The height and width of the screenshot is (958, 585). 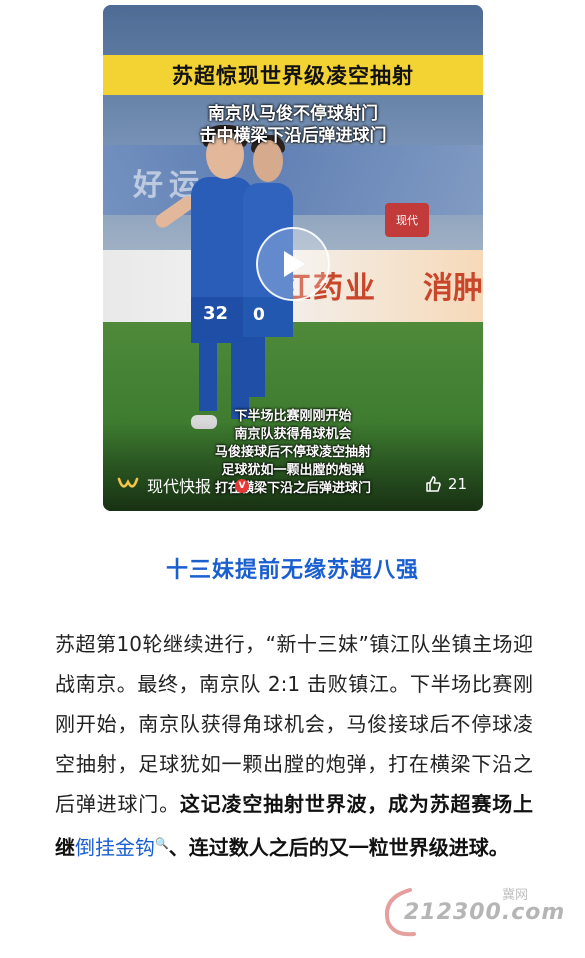 I want to click on jersey-number-2: 0, so click(x=259, y=315).